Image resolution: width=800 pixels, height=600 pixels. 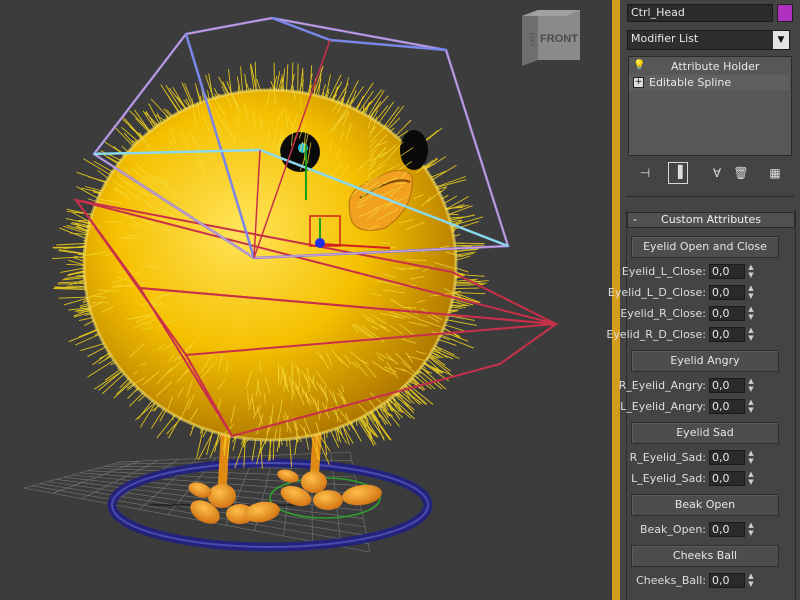 I want to click on param-label: R_Eyelid_Sad:, so click(x=667, y=457).